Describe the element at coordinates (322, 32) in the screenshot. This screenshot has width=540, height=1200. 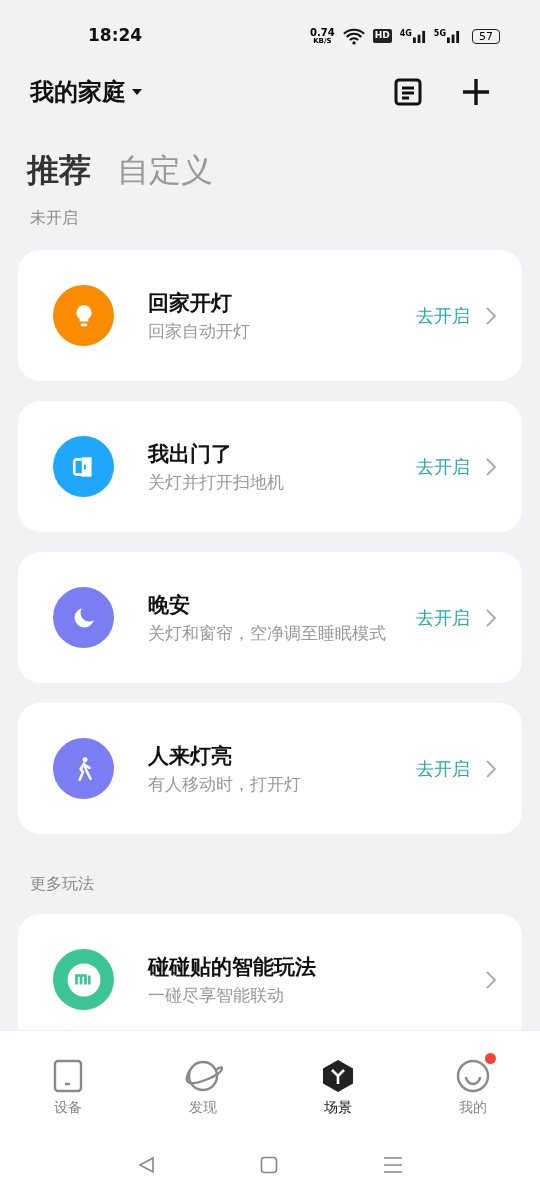
I see `speed-value: 0.74` at that location.